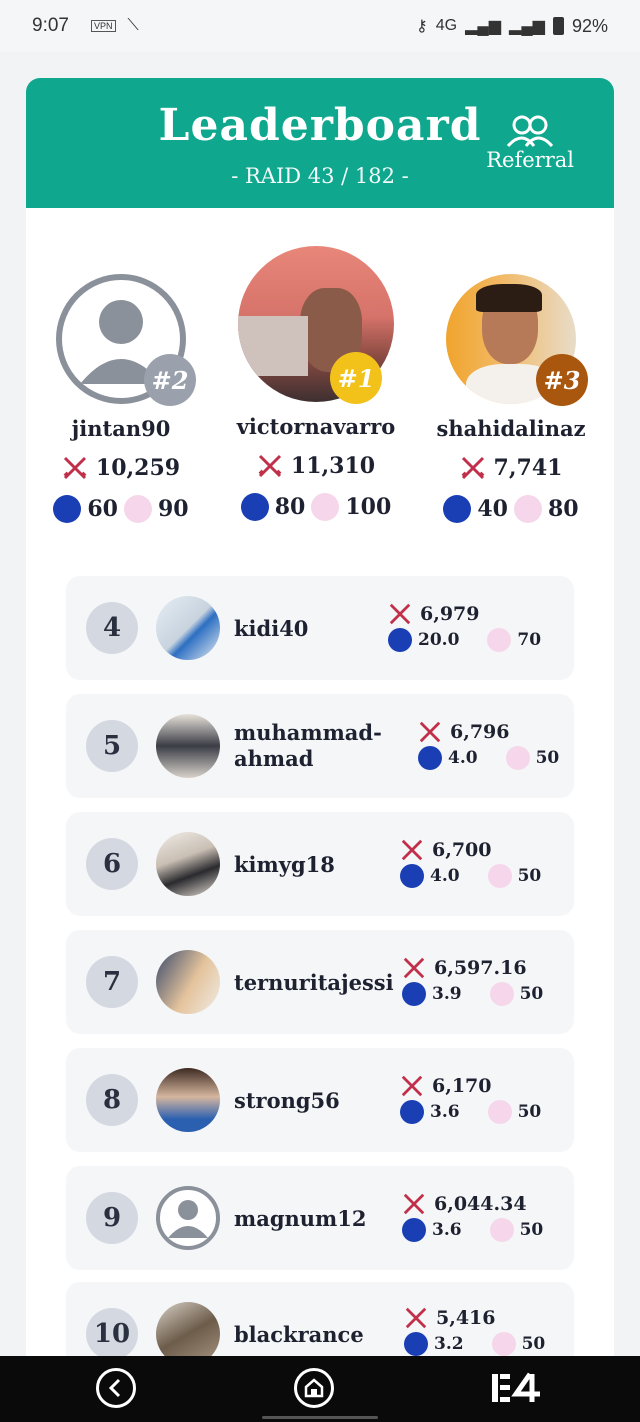 Image resolution: width=640 pixels, height=1422 pixels. Describe the element at coordinates (527, 26) in the screenshot. I see `signal2-icon: ▂▄▆` at that location.